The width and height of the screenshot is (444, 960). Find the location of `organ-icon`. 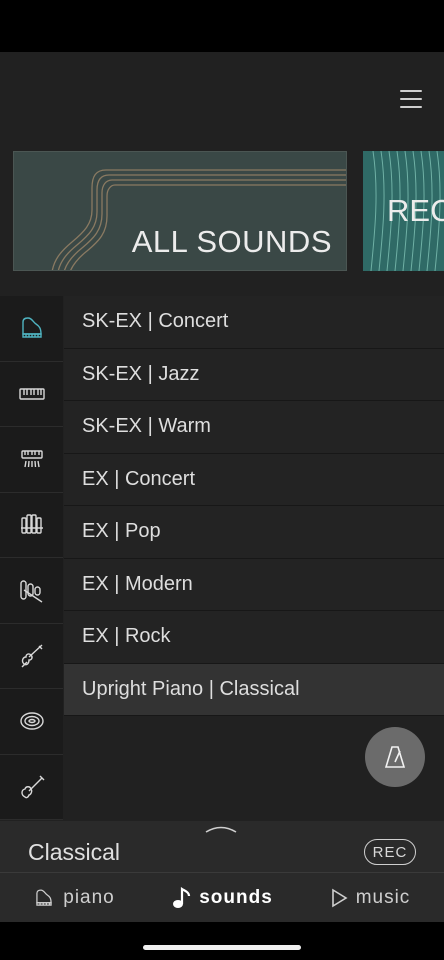

organ-icon is located at coordinates (31, 524).